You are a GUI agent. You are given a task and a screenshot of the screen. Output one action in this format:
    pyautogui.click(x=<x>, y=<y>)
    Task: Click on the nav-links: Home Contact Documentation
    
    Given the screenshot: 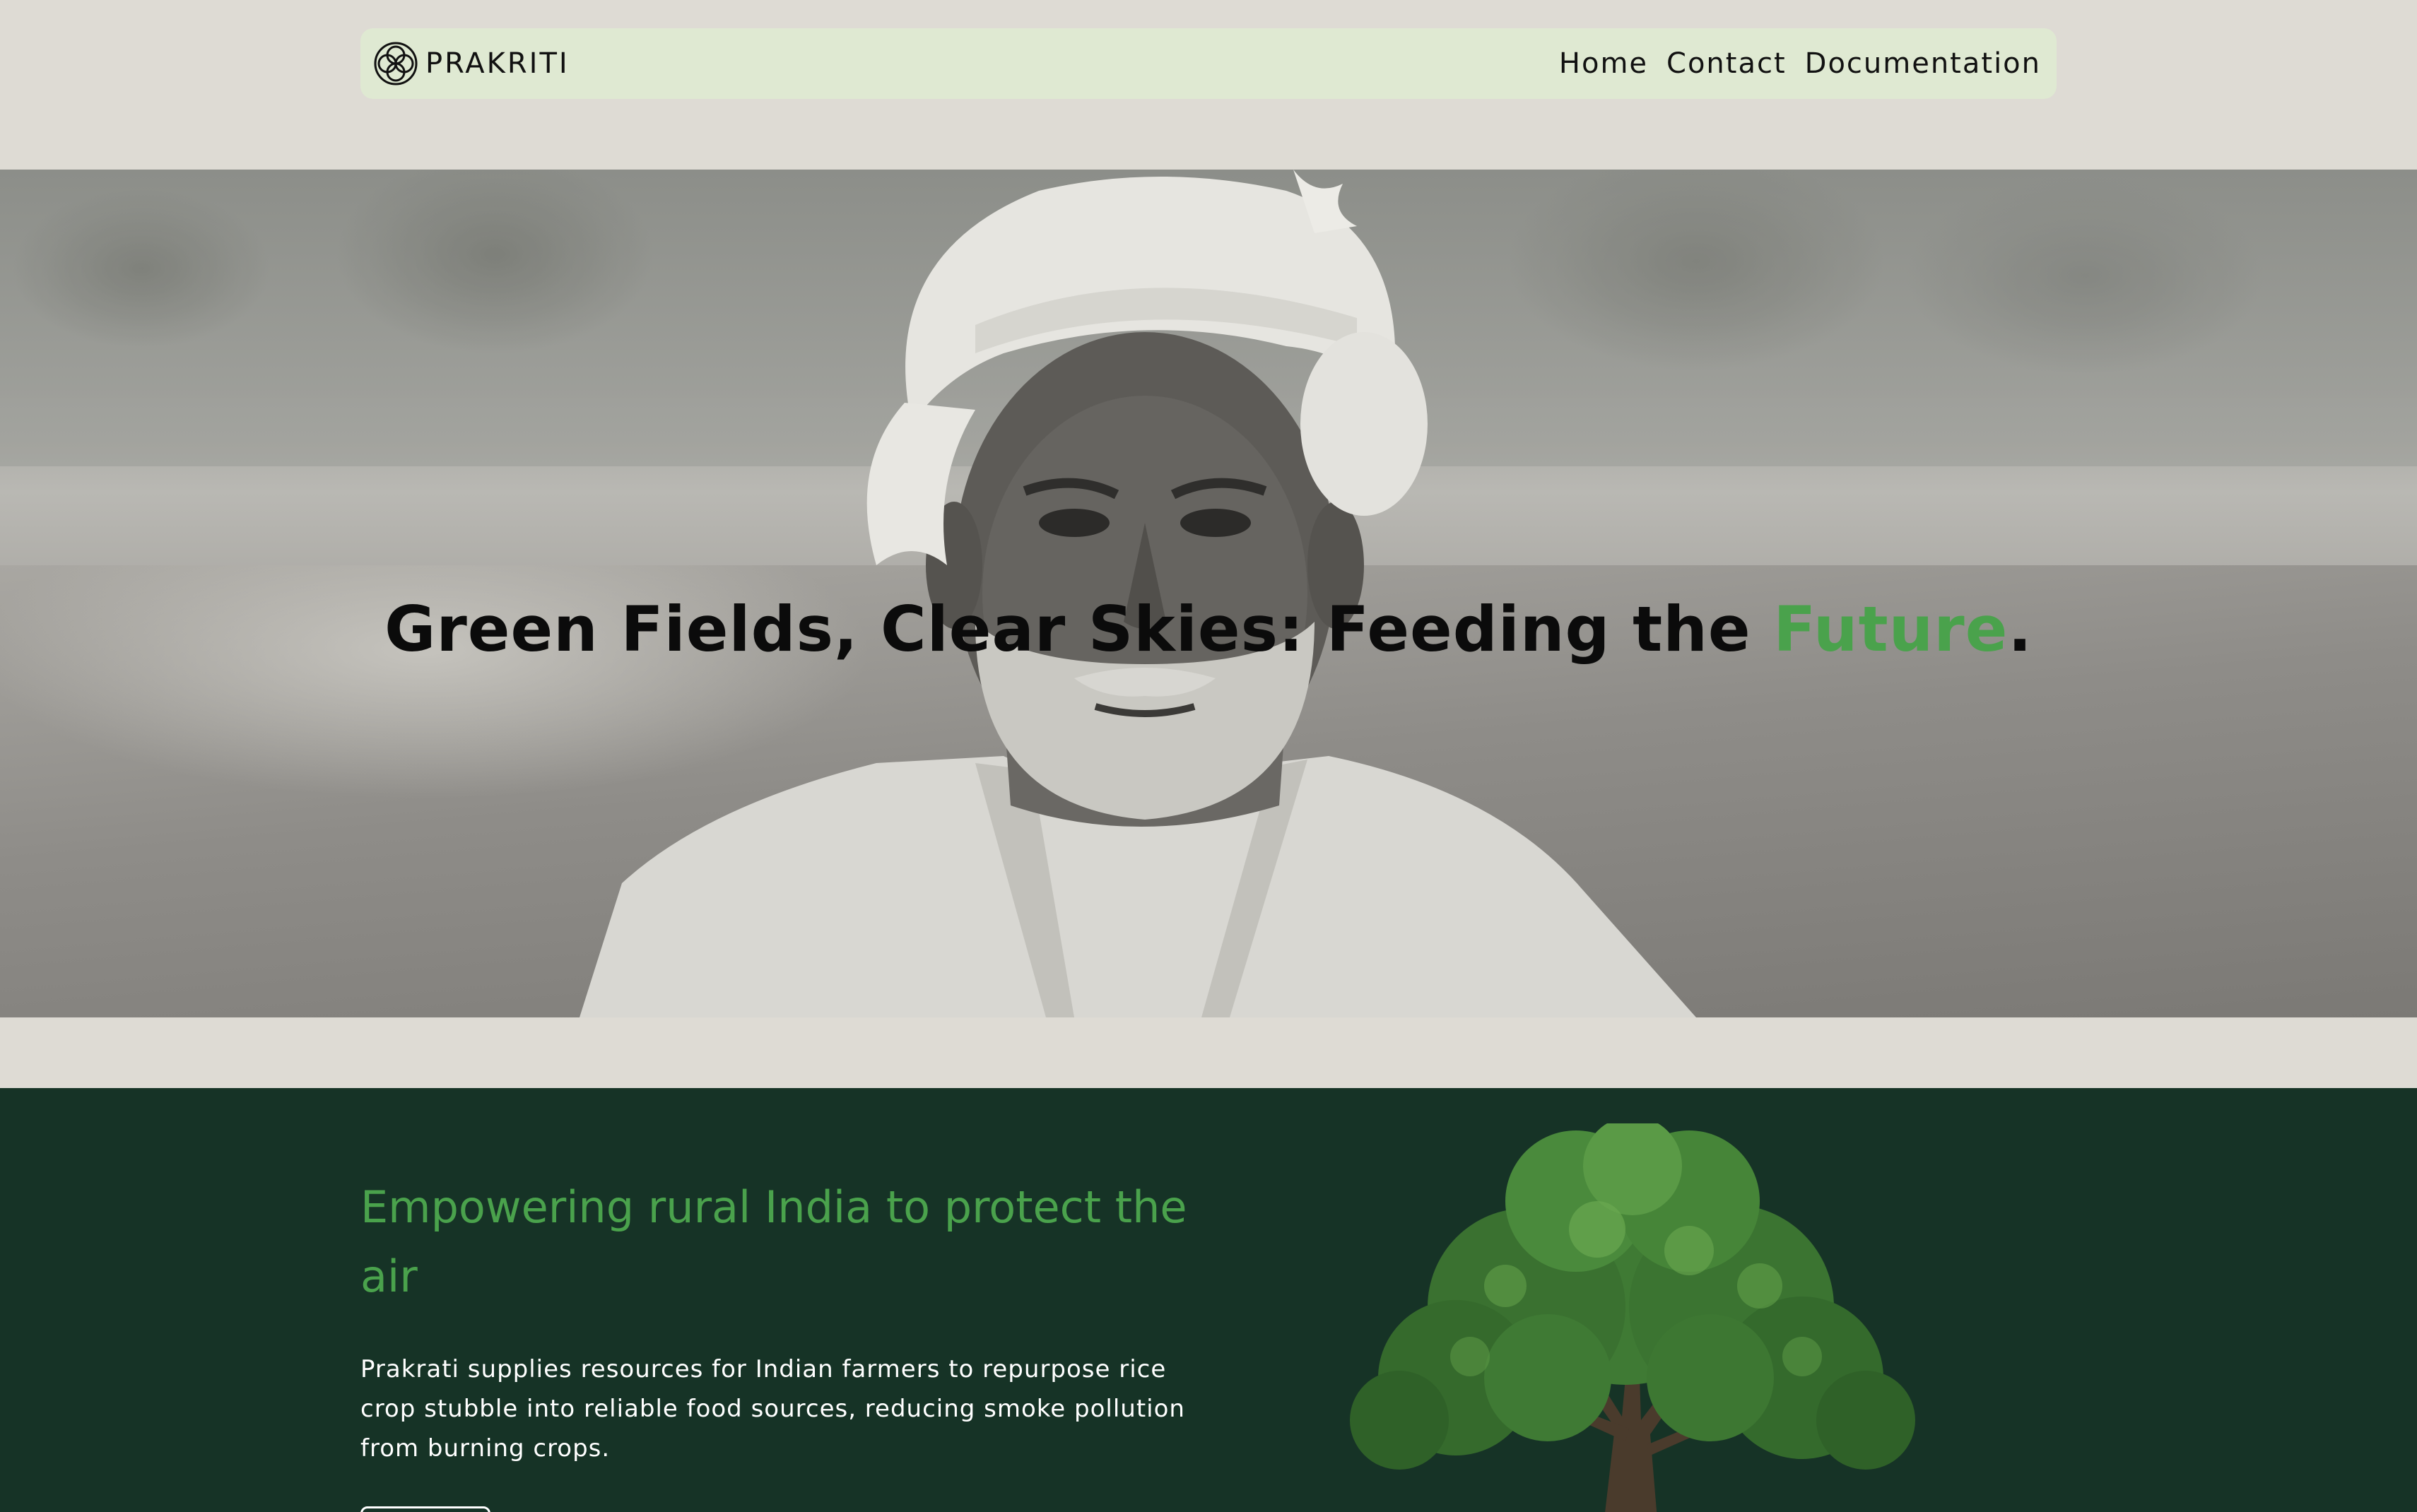 What is the action you would take?
    pyautogui.click(x=1800, y=63)
    